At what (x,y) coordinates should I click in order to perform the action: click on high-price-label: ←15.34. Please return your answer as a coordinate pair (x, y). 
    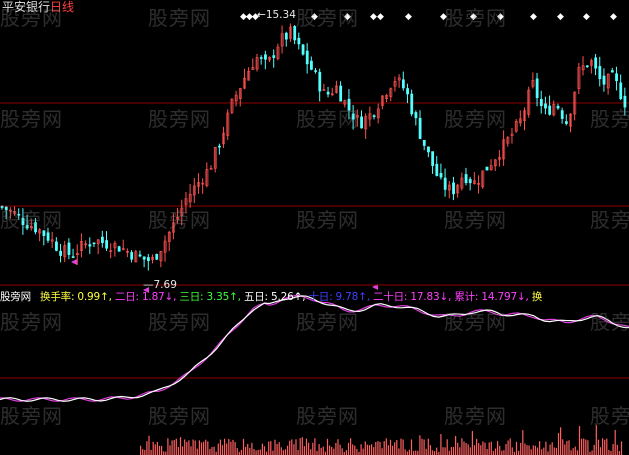
    Looking at the image, I should click on (276, 15).